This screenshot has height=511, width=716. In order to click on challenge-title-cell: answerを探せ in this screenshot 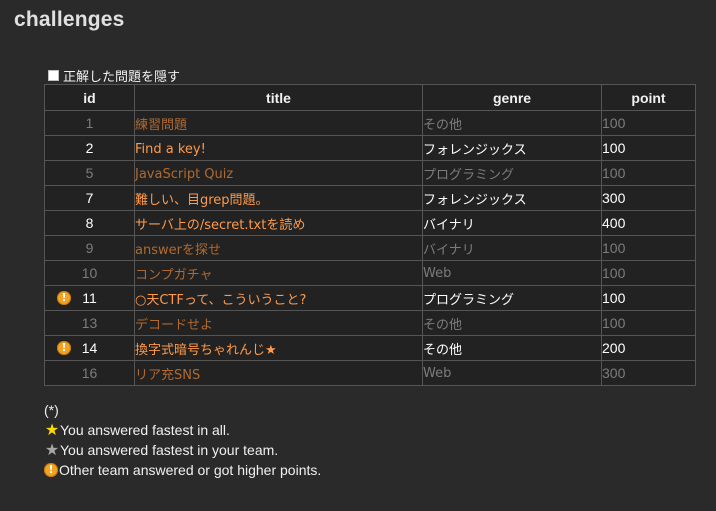, I will do `click(278, 248)`.